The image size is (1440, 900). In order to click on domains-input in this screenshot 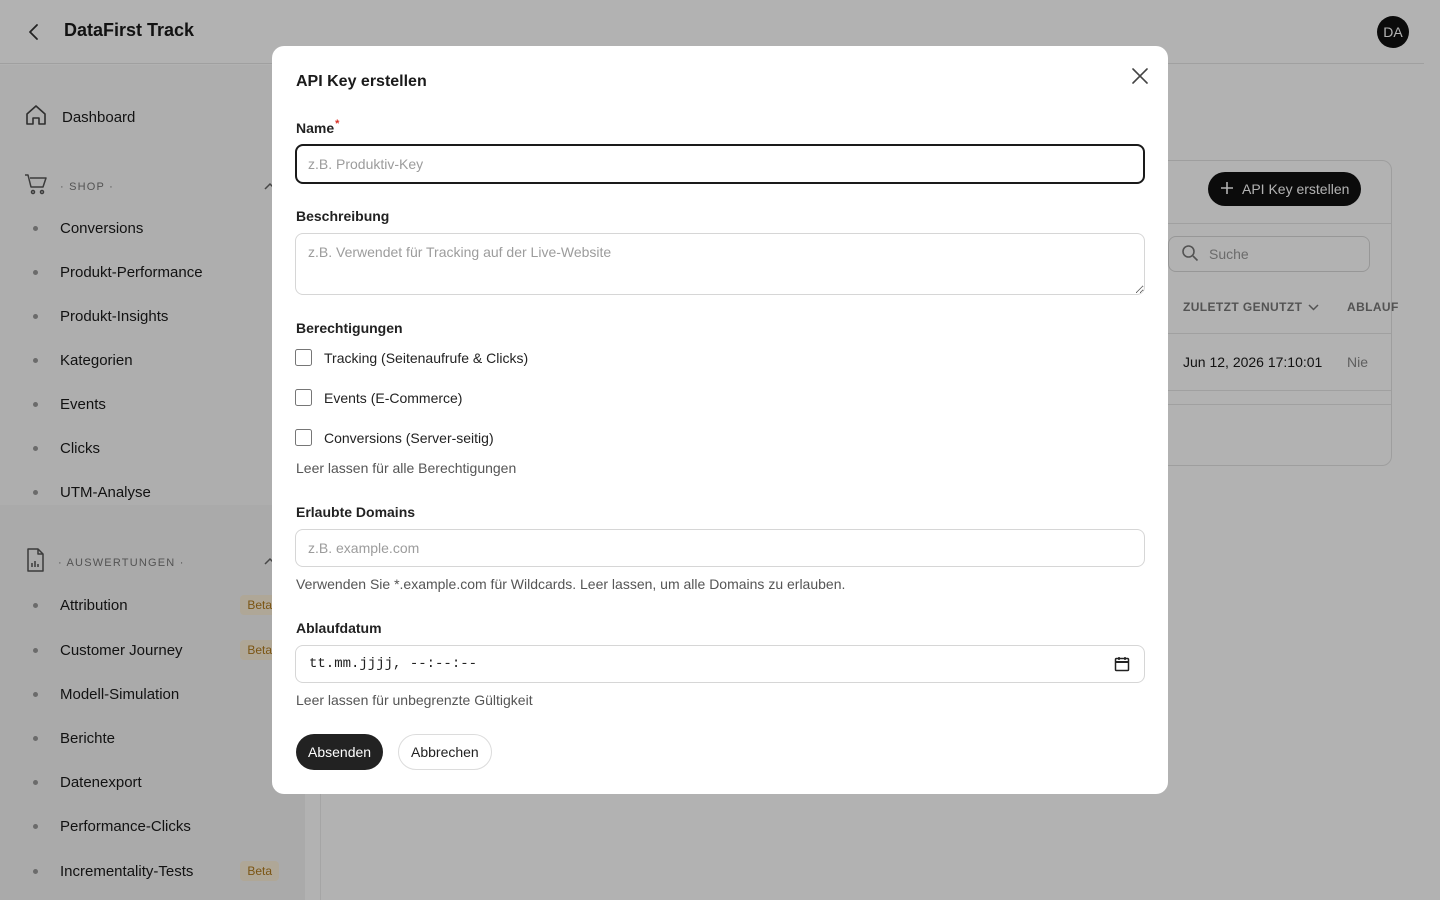, I will do `click(720, 548)`.